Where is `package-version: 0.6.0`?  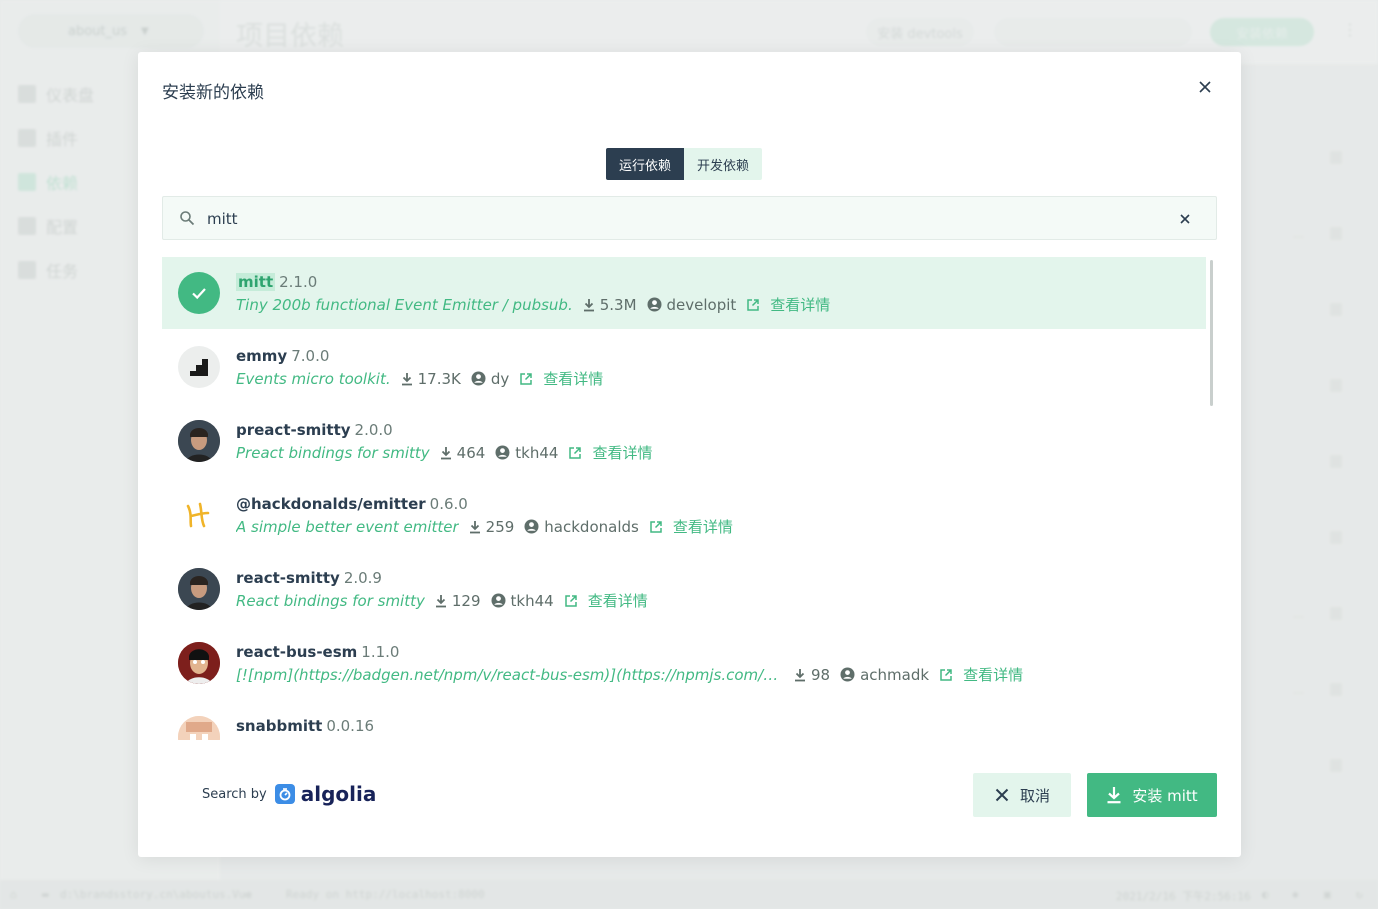 package-version: 0.6.0 is located at coordinates (448, 504).